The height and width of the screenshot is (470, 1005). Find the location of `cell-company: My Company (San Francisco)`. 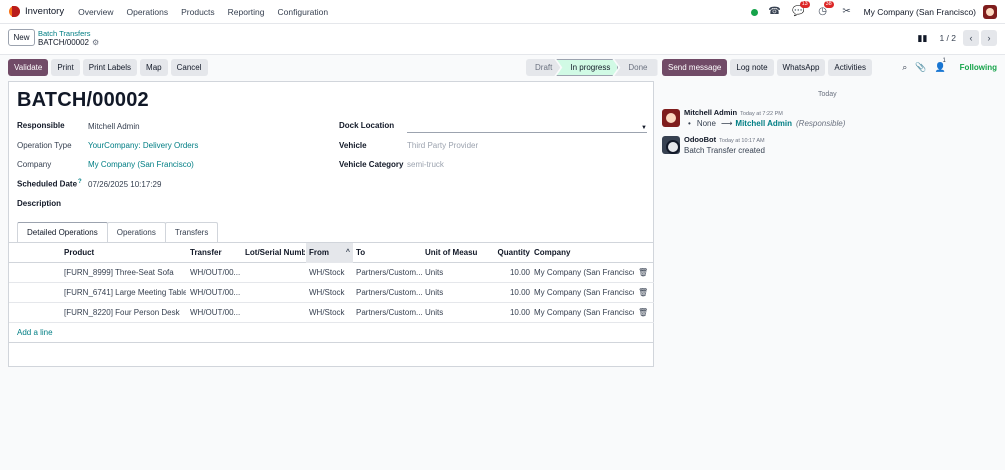

cell-company: My Company (San Francisco) is located at coordinates (584, 272).